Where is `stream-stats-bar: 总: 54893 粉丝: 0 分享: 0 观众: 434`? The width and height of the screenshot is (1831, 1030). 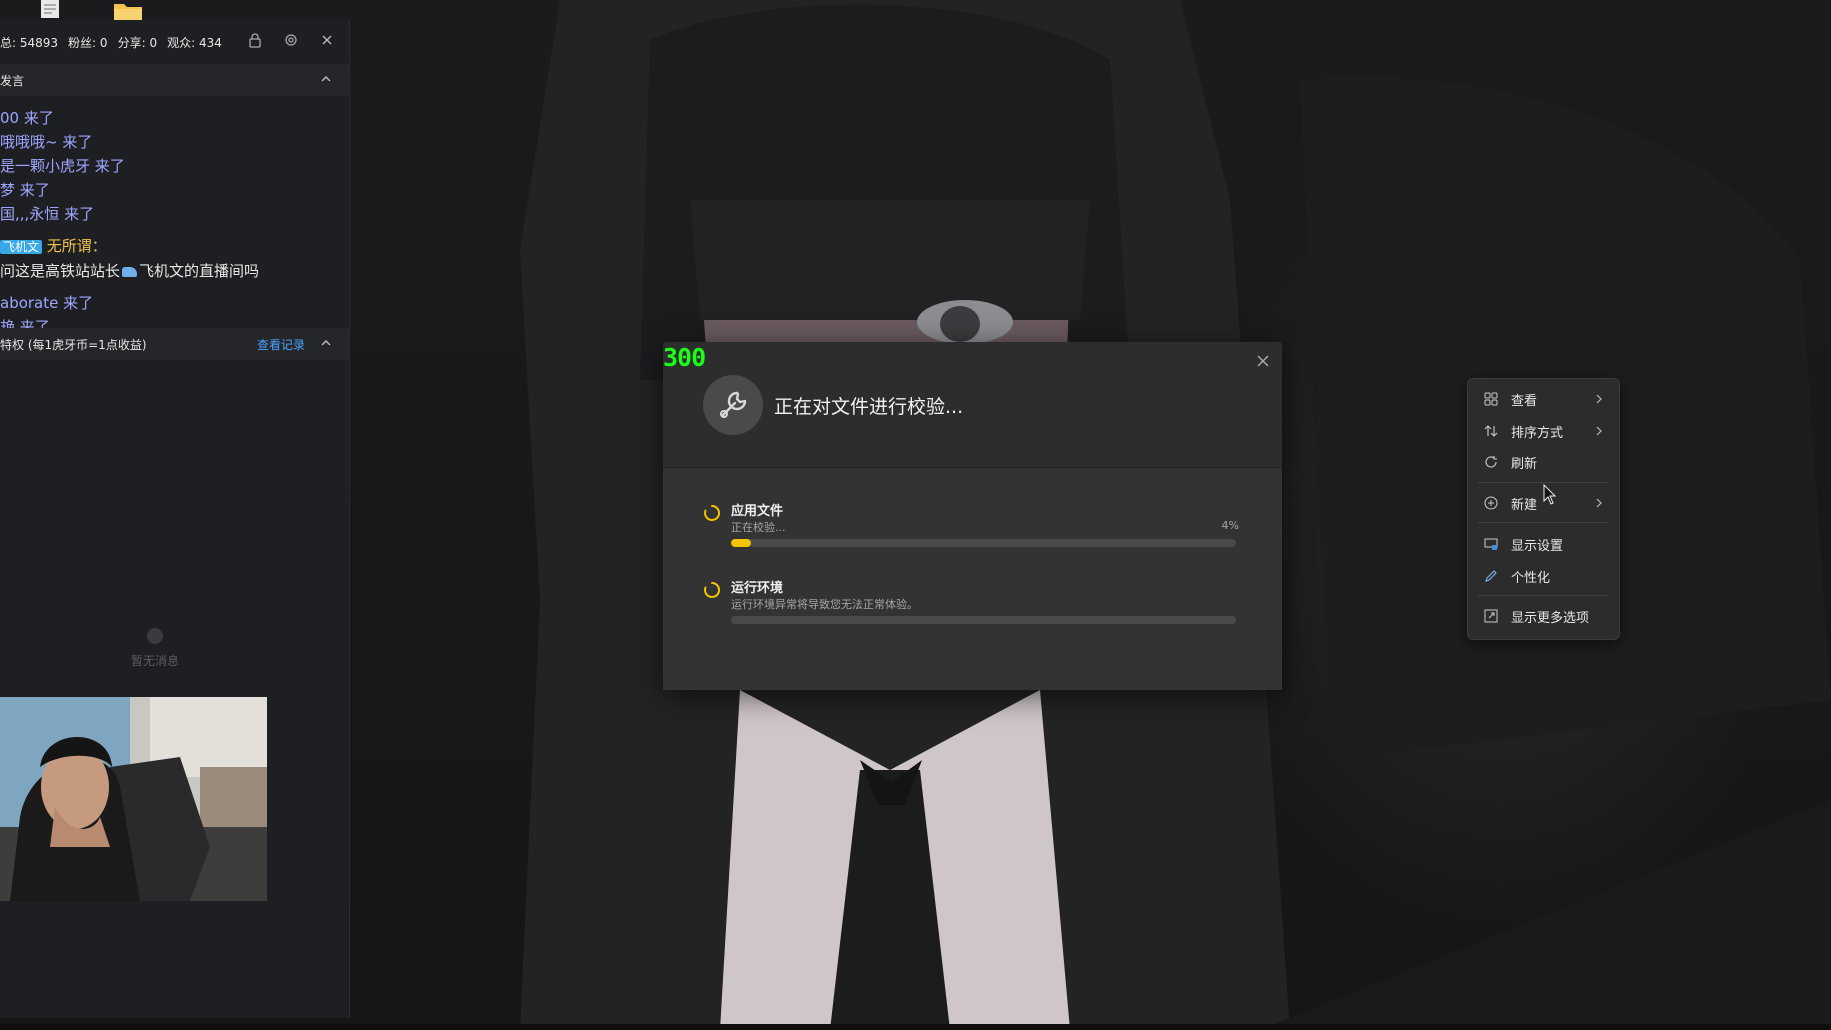
stream-stats-bar: 总: 54893 粉丝: 0 分享: 0 观众: 434 is located at coordinates (174, 42).